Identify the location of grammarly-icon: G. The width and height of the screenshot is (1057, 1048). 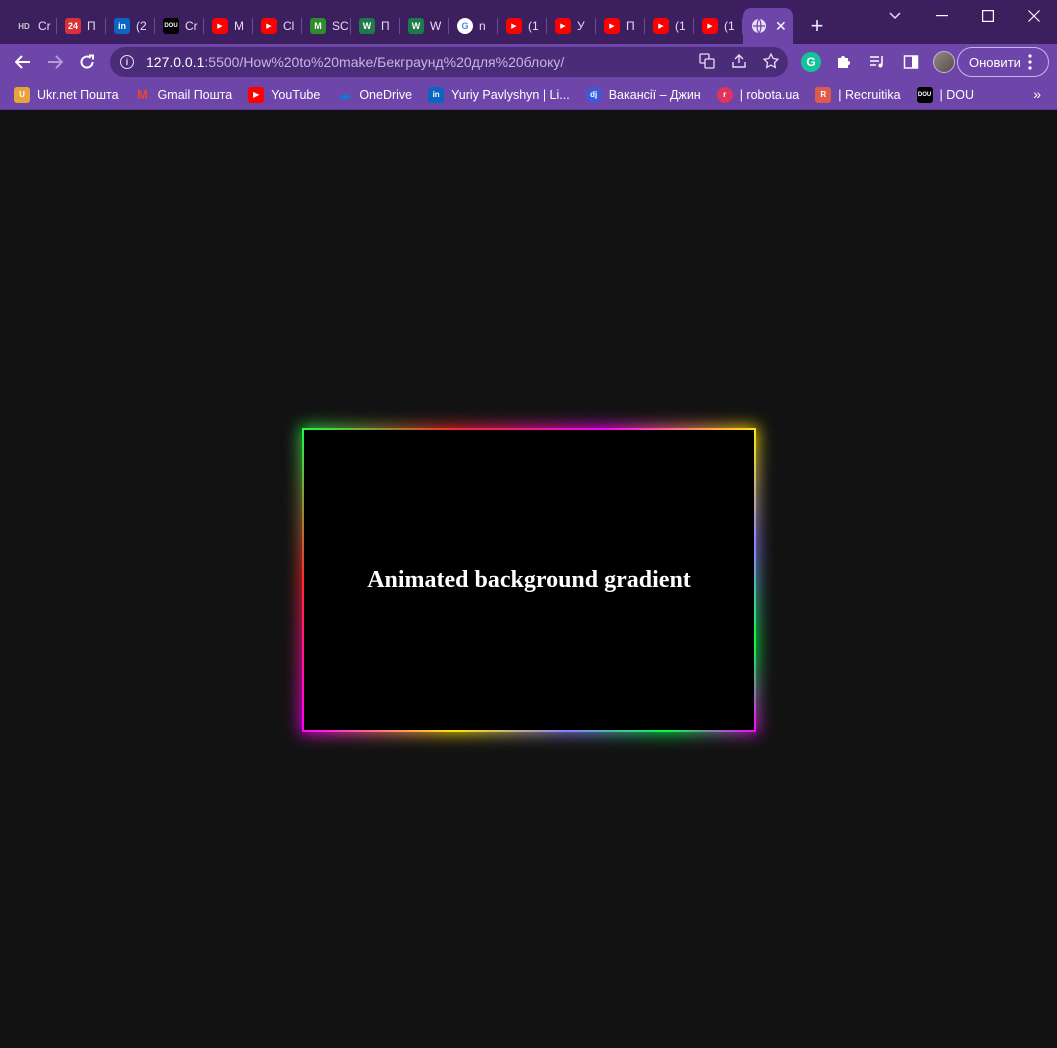
(811, 62).